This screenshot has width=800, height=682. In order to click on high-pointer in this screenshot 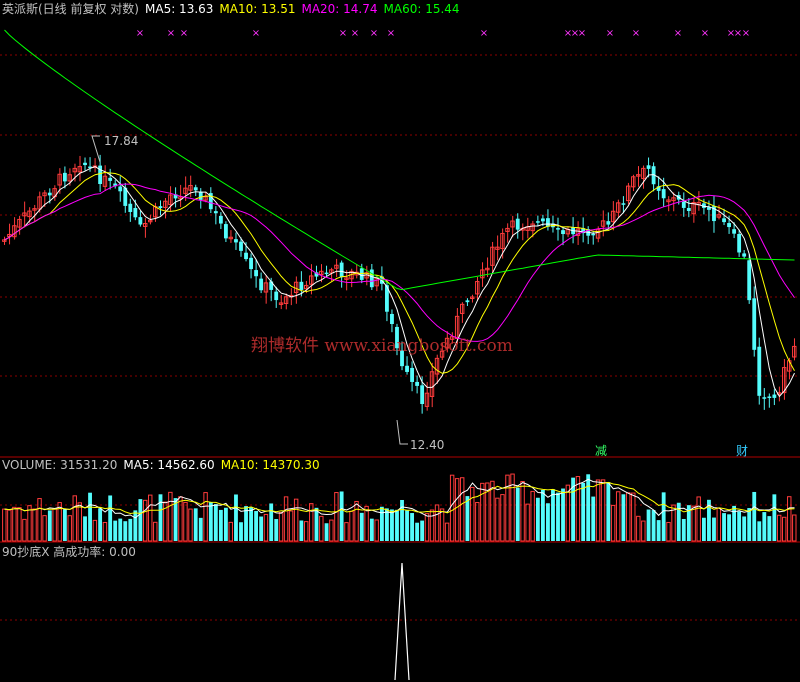, I will do `click(96, 149)`.